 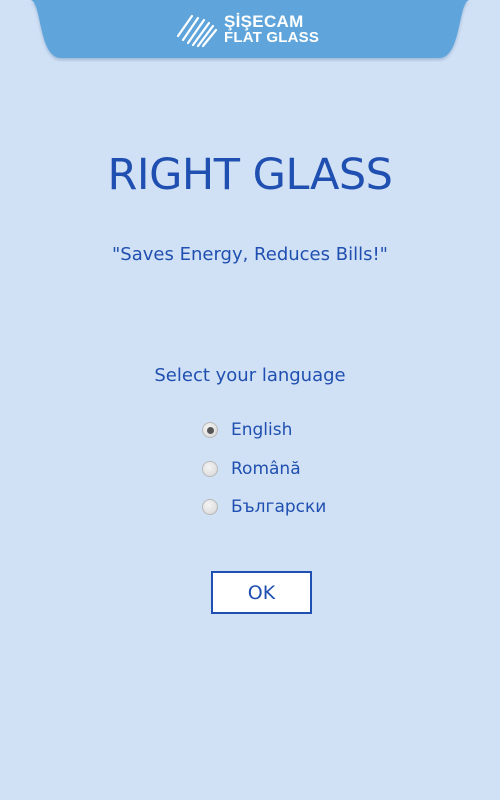 I want to click on radio-bulgarian, so click(x=210, y=507).